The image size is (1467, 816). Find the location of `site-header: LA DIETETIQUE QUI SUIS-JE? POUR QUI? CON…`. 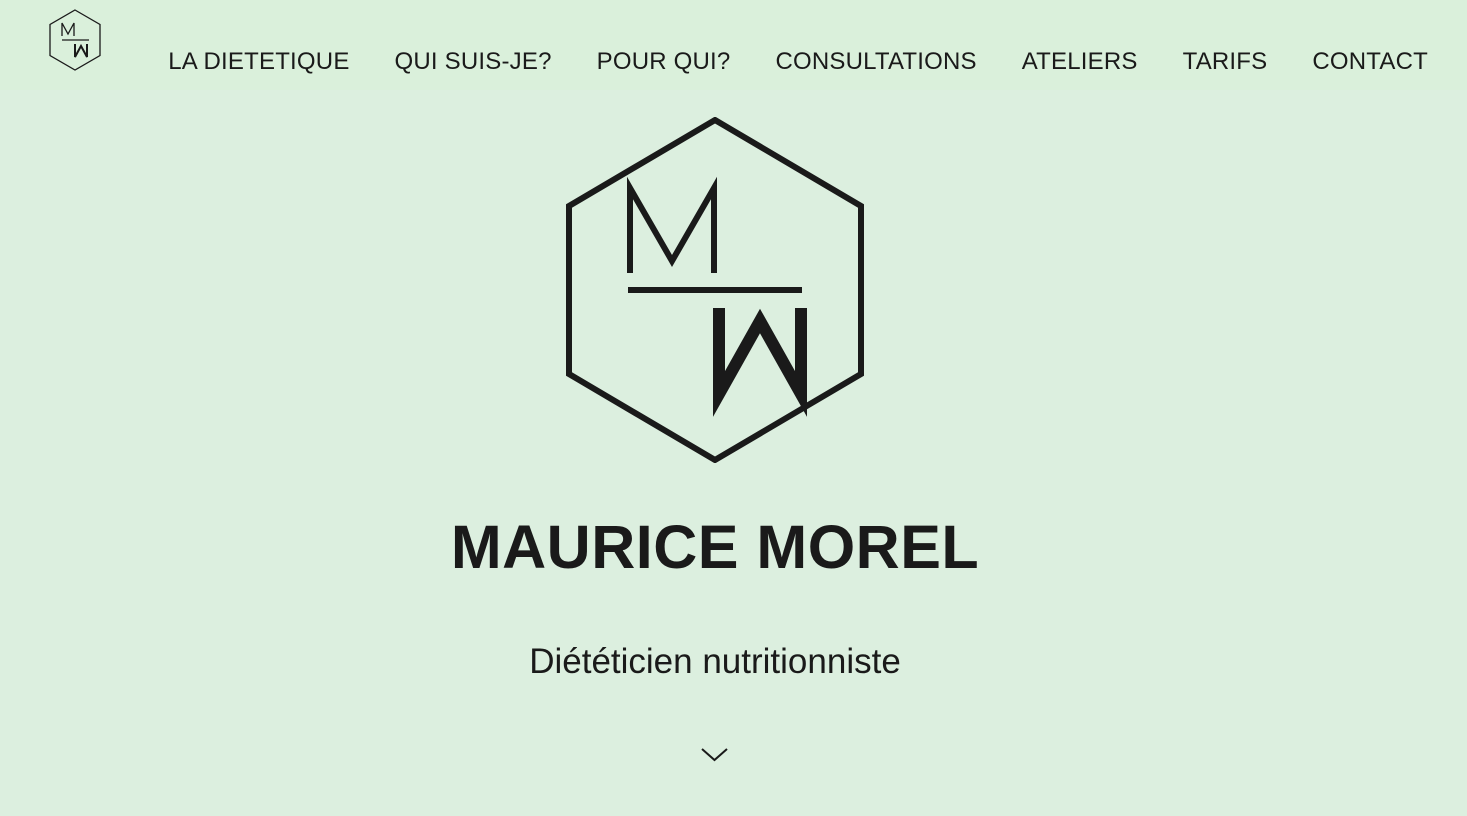

site-header: LA DIETETIQUE QUI SUIS-JE? POUR QUI? CON… is located at coordinates (733, 45).